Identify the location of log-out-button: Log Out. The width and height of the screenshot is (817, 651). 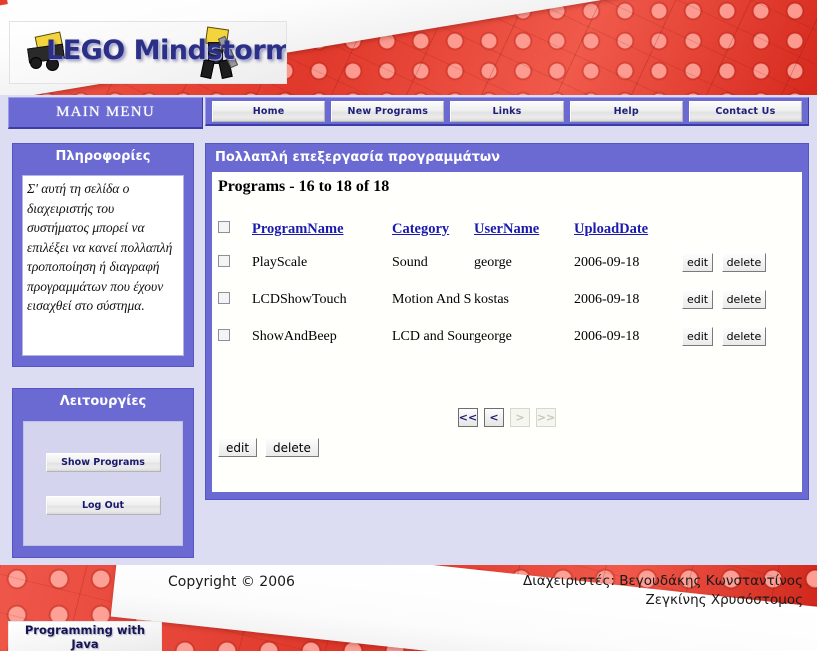
(103, 505).